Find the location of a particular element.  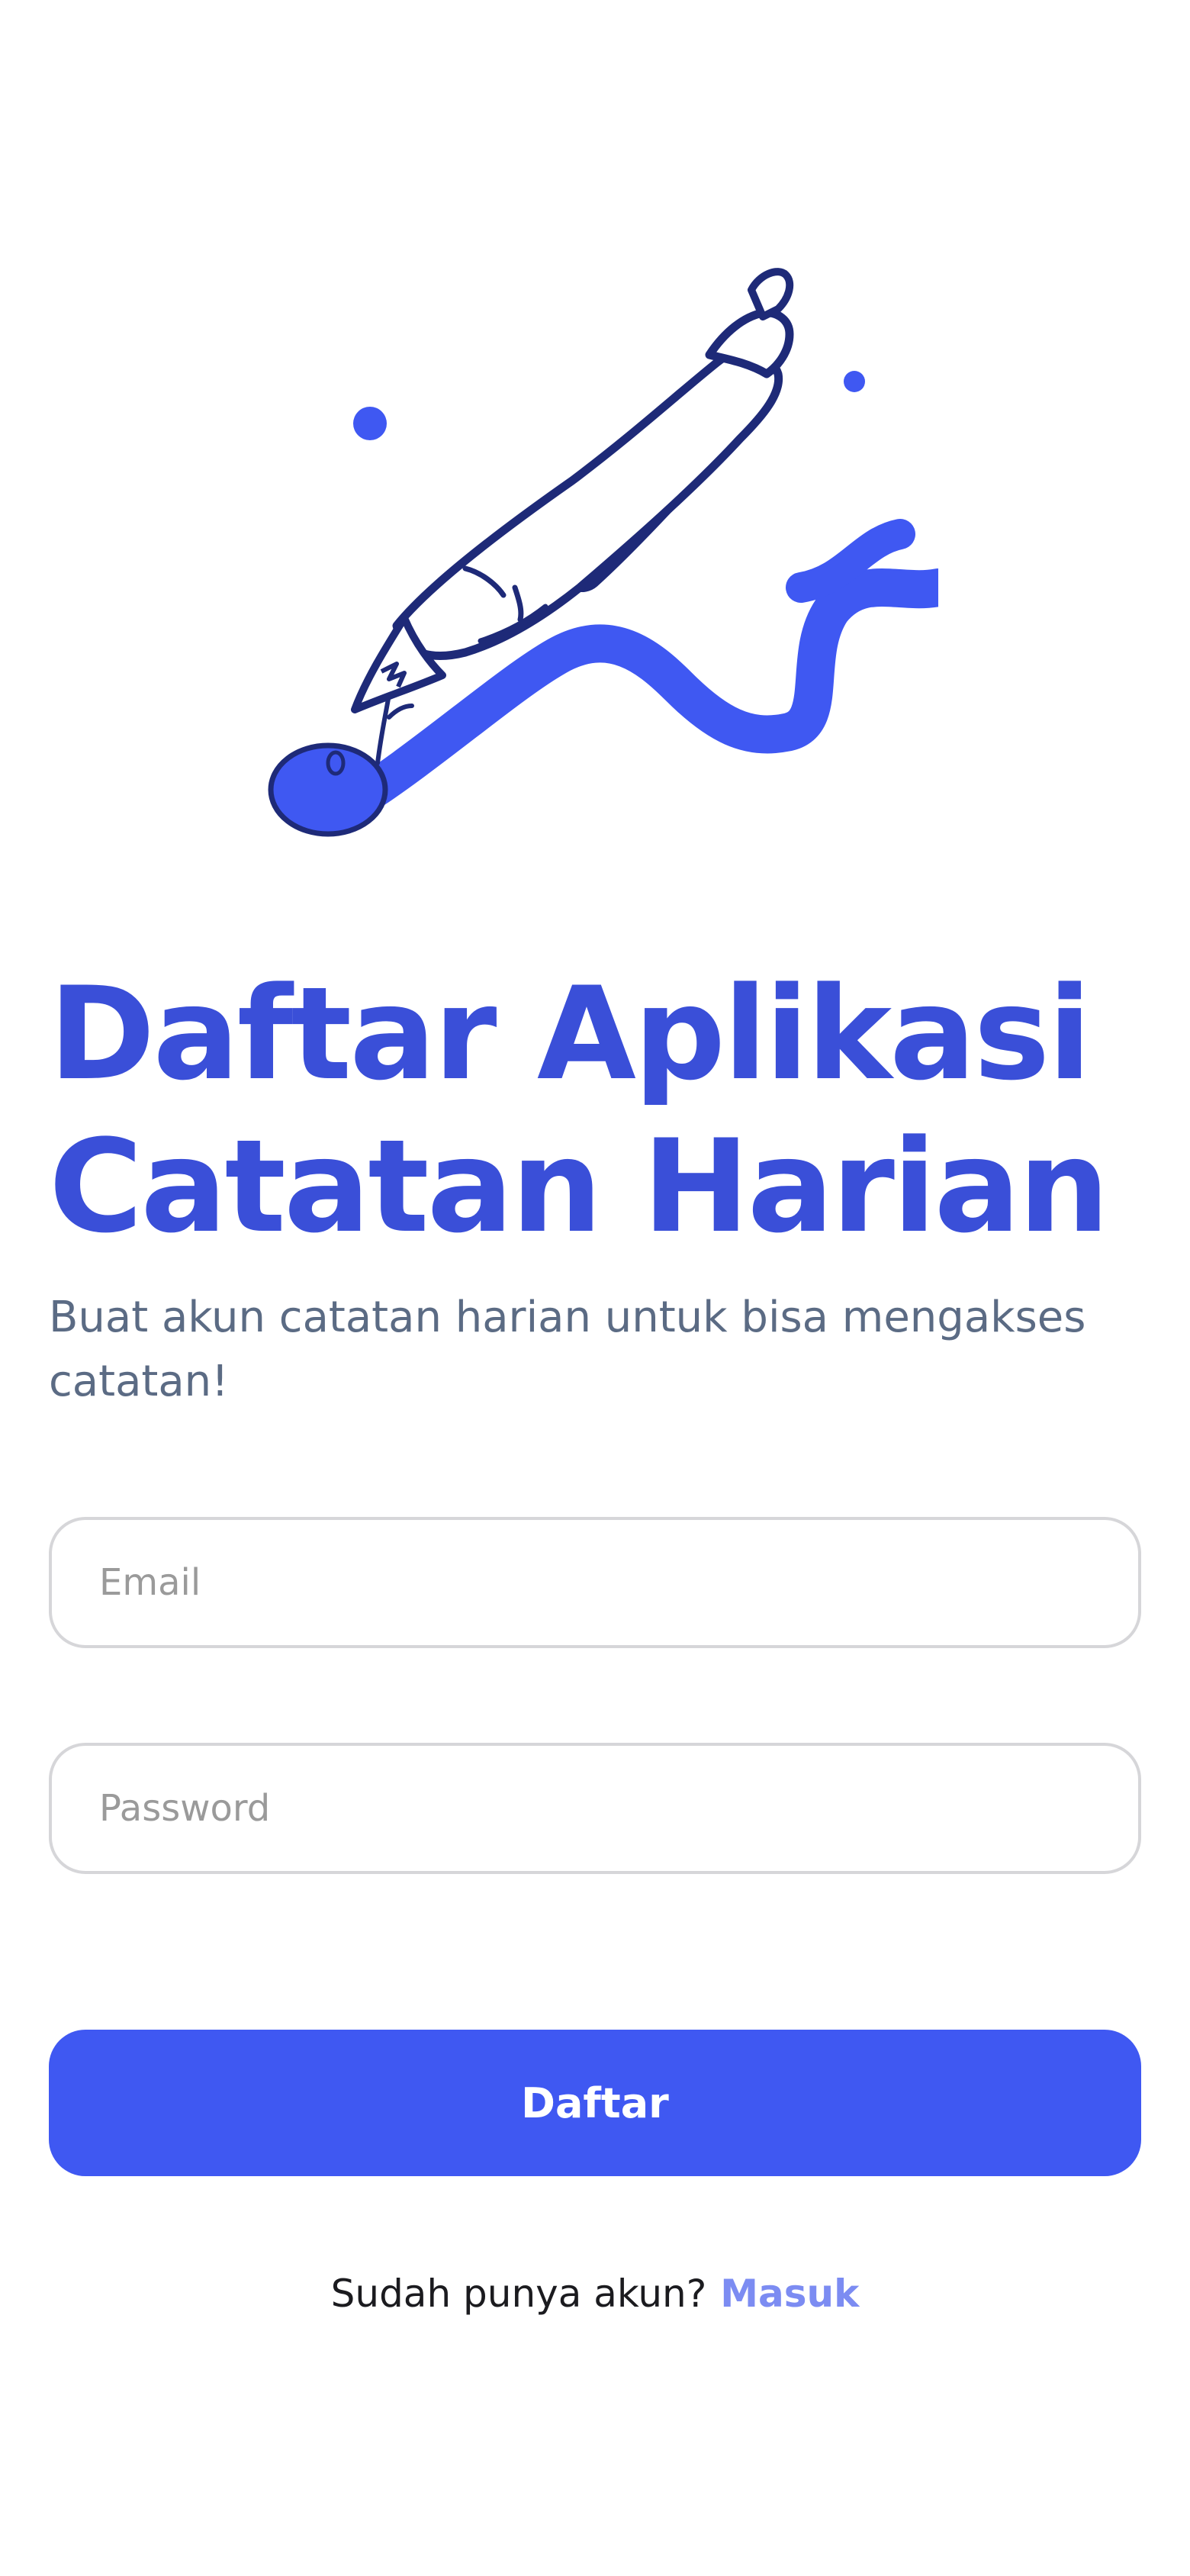

page-title: Daftar Aplikasi Catatan Harian is located at coordinates (590, 1110).